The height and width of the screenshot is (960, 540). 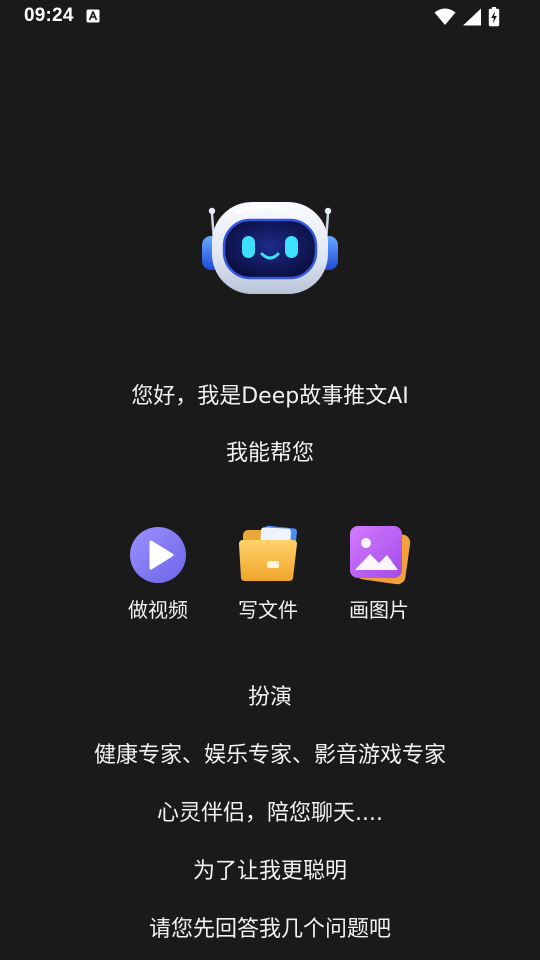 I want to click on cell-signal-icon, so click(x=472, y=17).